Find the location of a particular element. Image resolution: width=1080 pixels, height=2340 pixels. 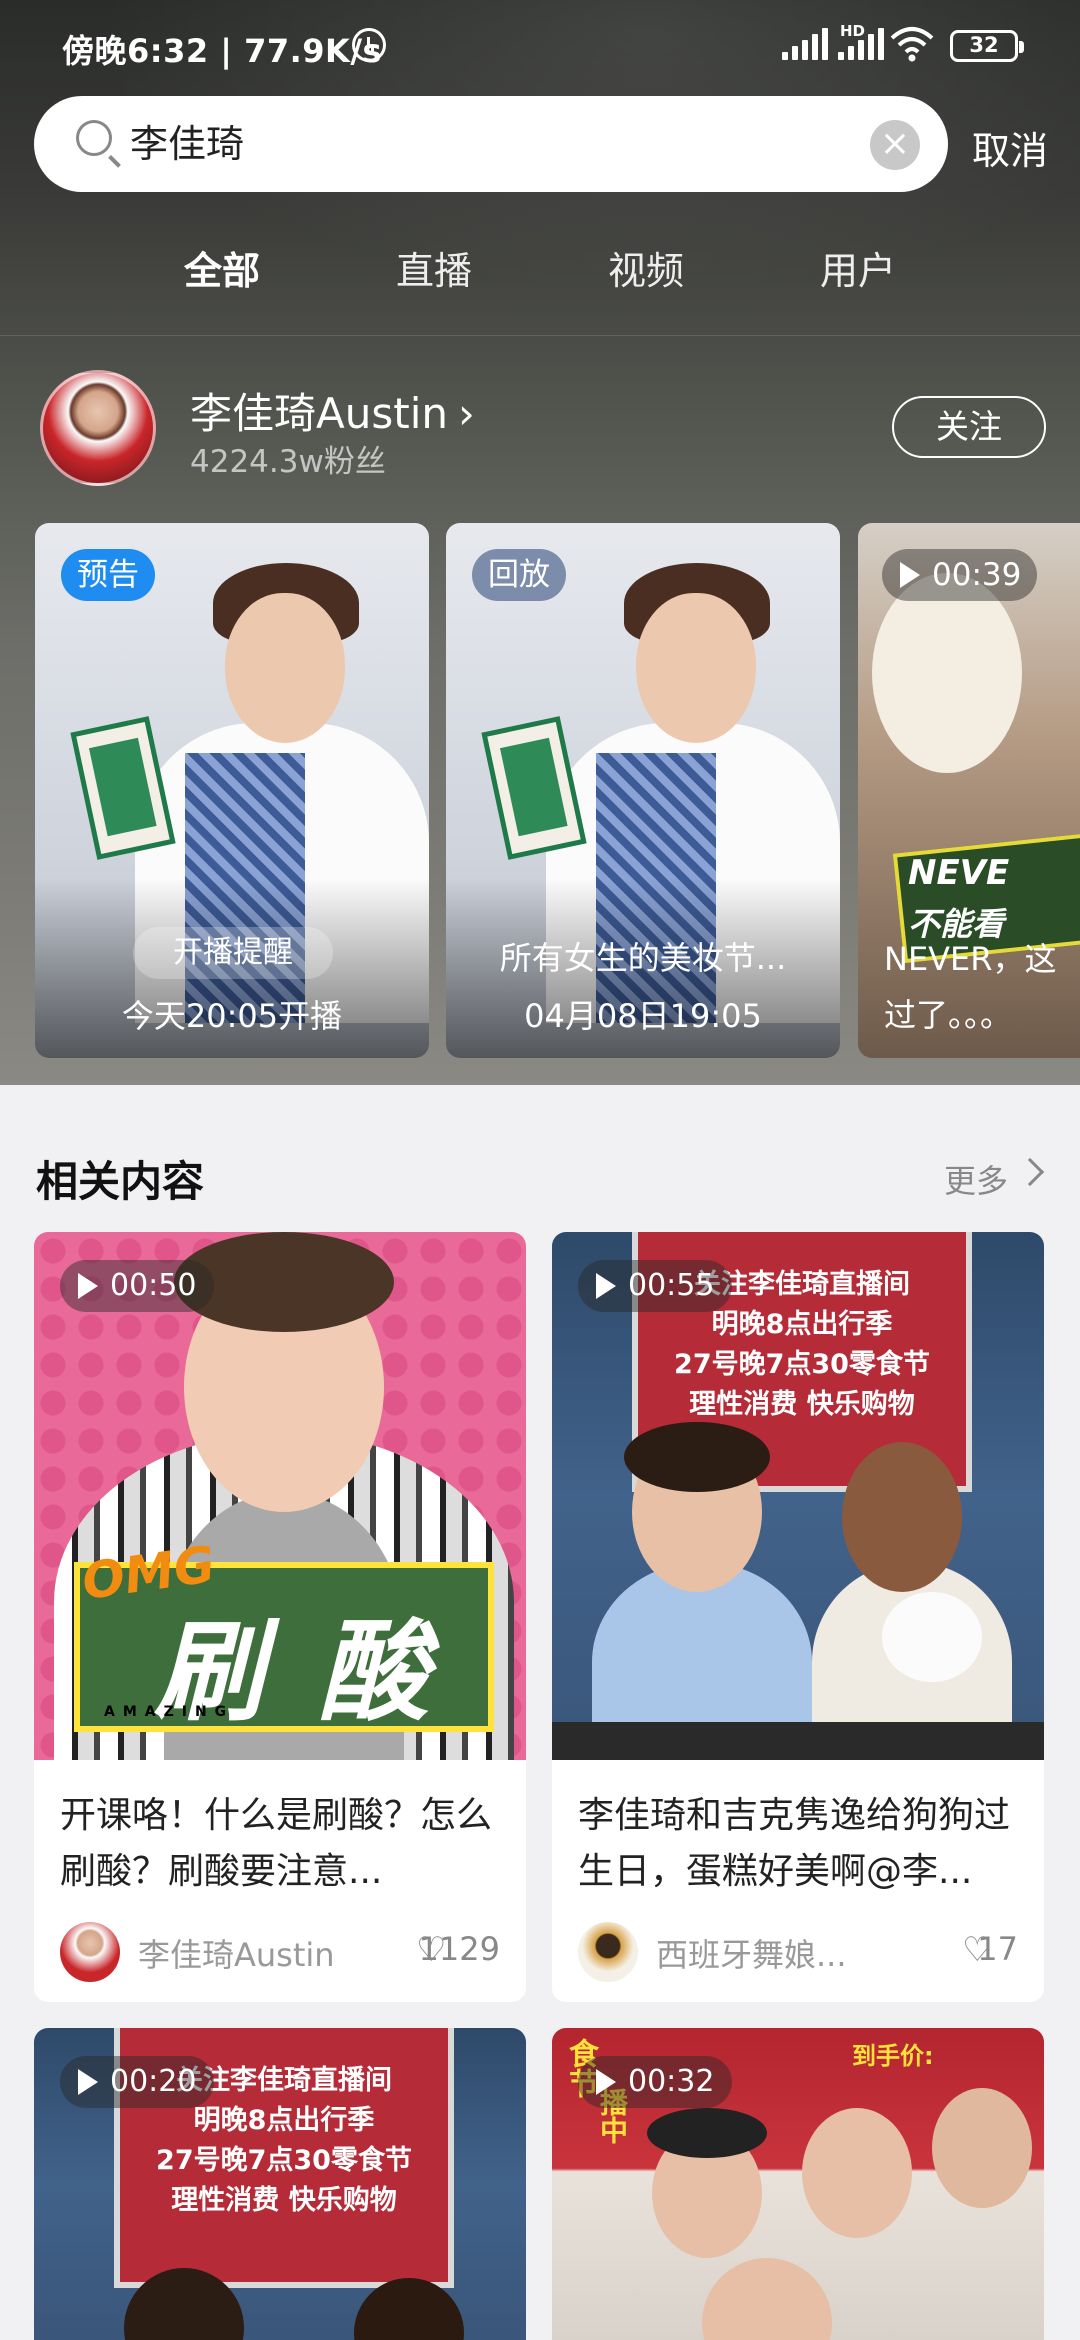

live-card-time: 04月08日19:05 is located at coordinates (643, 1016).